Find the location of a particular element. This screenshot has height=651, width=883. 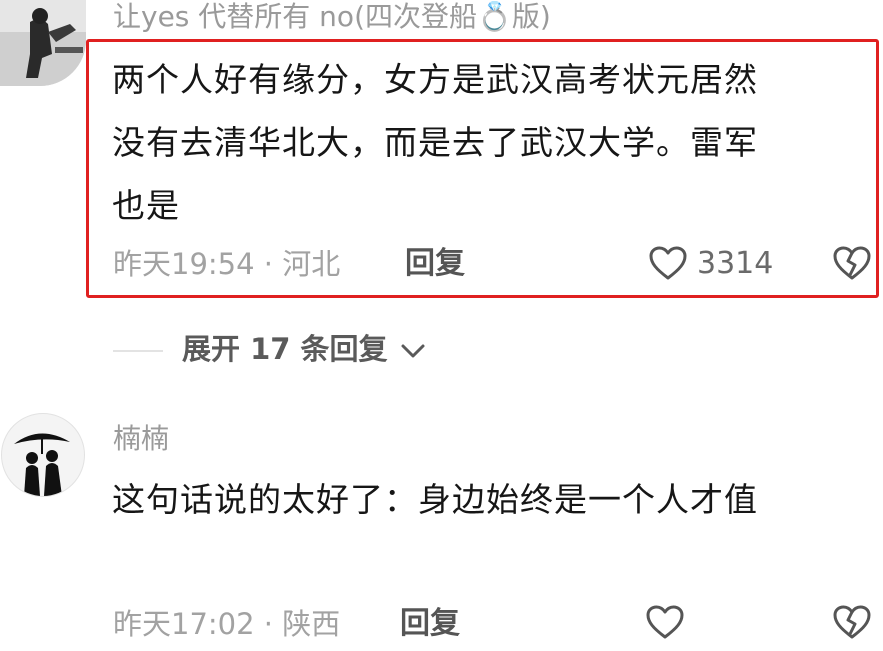

like-count: 3314 is located at coordinates (735, 263).